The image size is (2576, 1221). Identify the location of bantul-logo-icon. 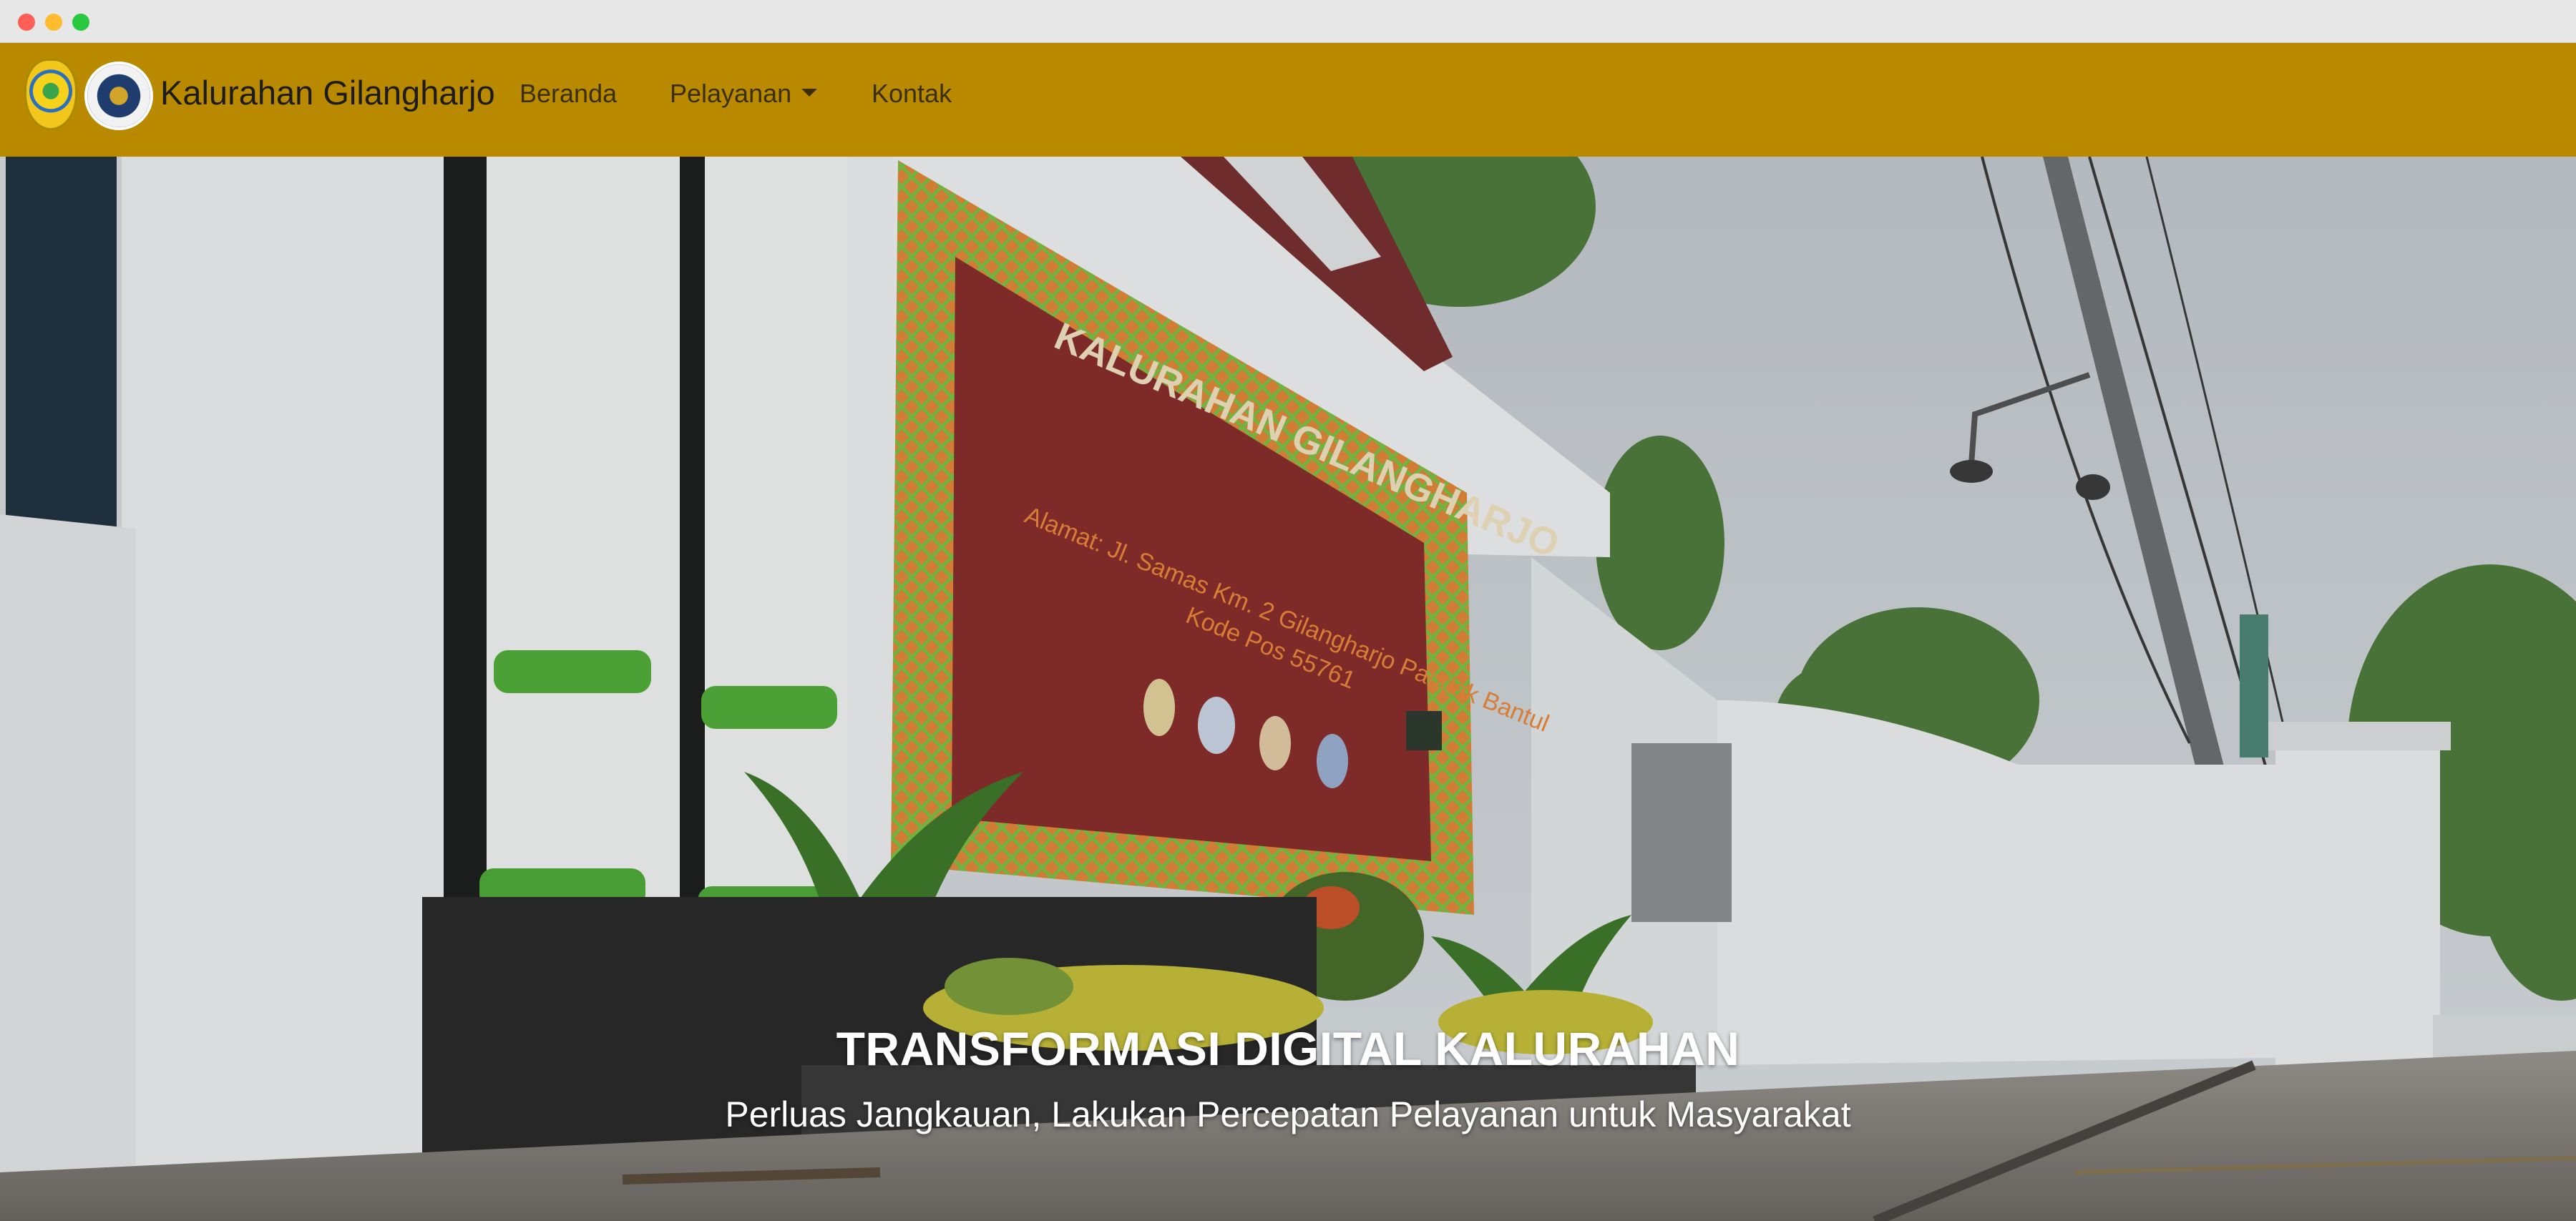
(50, 94).